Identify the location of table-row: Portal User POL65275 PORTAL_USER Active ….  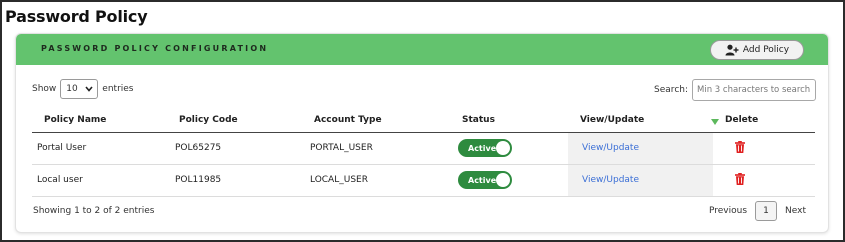
(423, 148).